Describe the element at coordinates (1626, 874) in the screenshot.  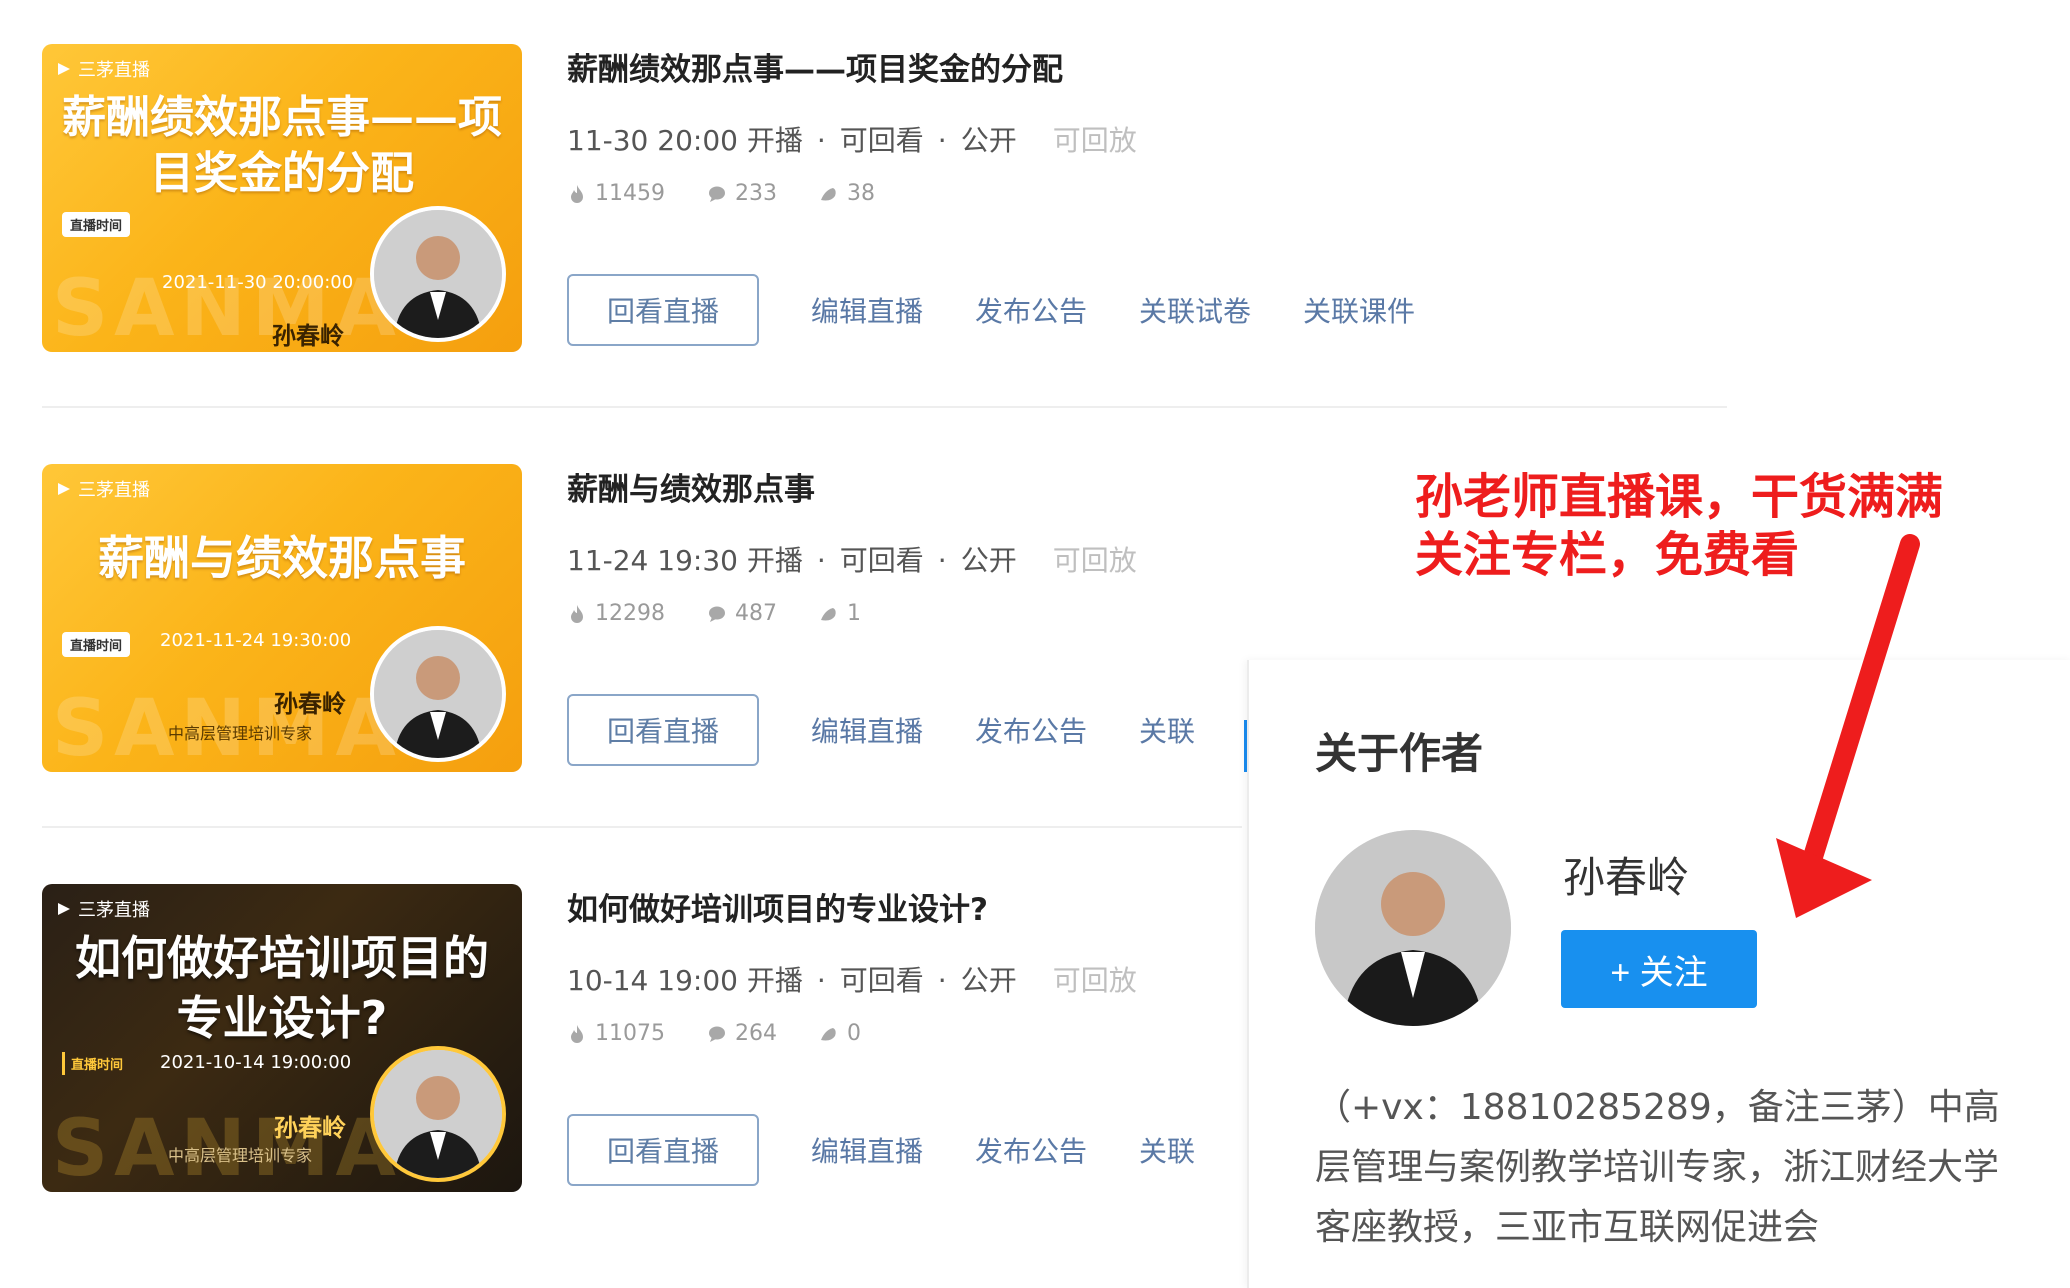
I see `author-name: 孙春岭` at that location.